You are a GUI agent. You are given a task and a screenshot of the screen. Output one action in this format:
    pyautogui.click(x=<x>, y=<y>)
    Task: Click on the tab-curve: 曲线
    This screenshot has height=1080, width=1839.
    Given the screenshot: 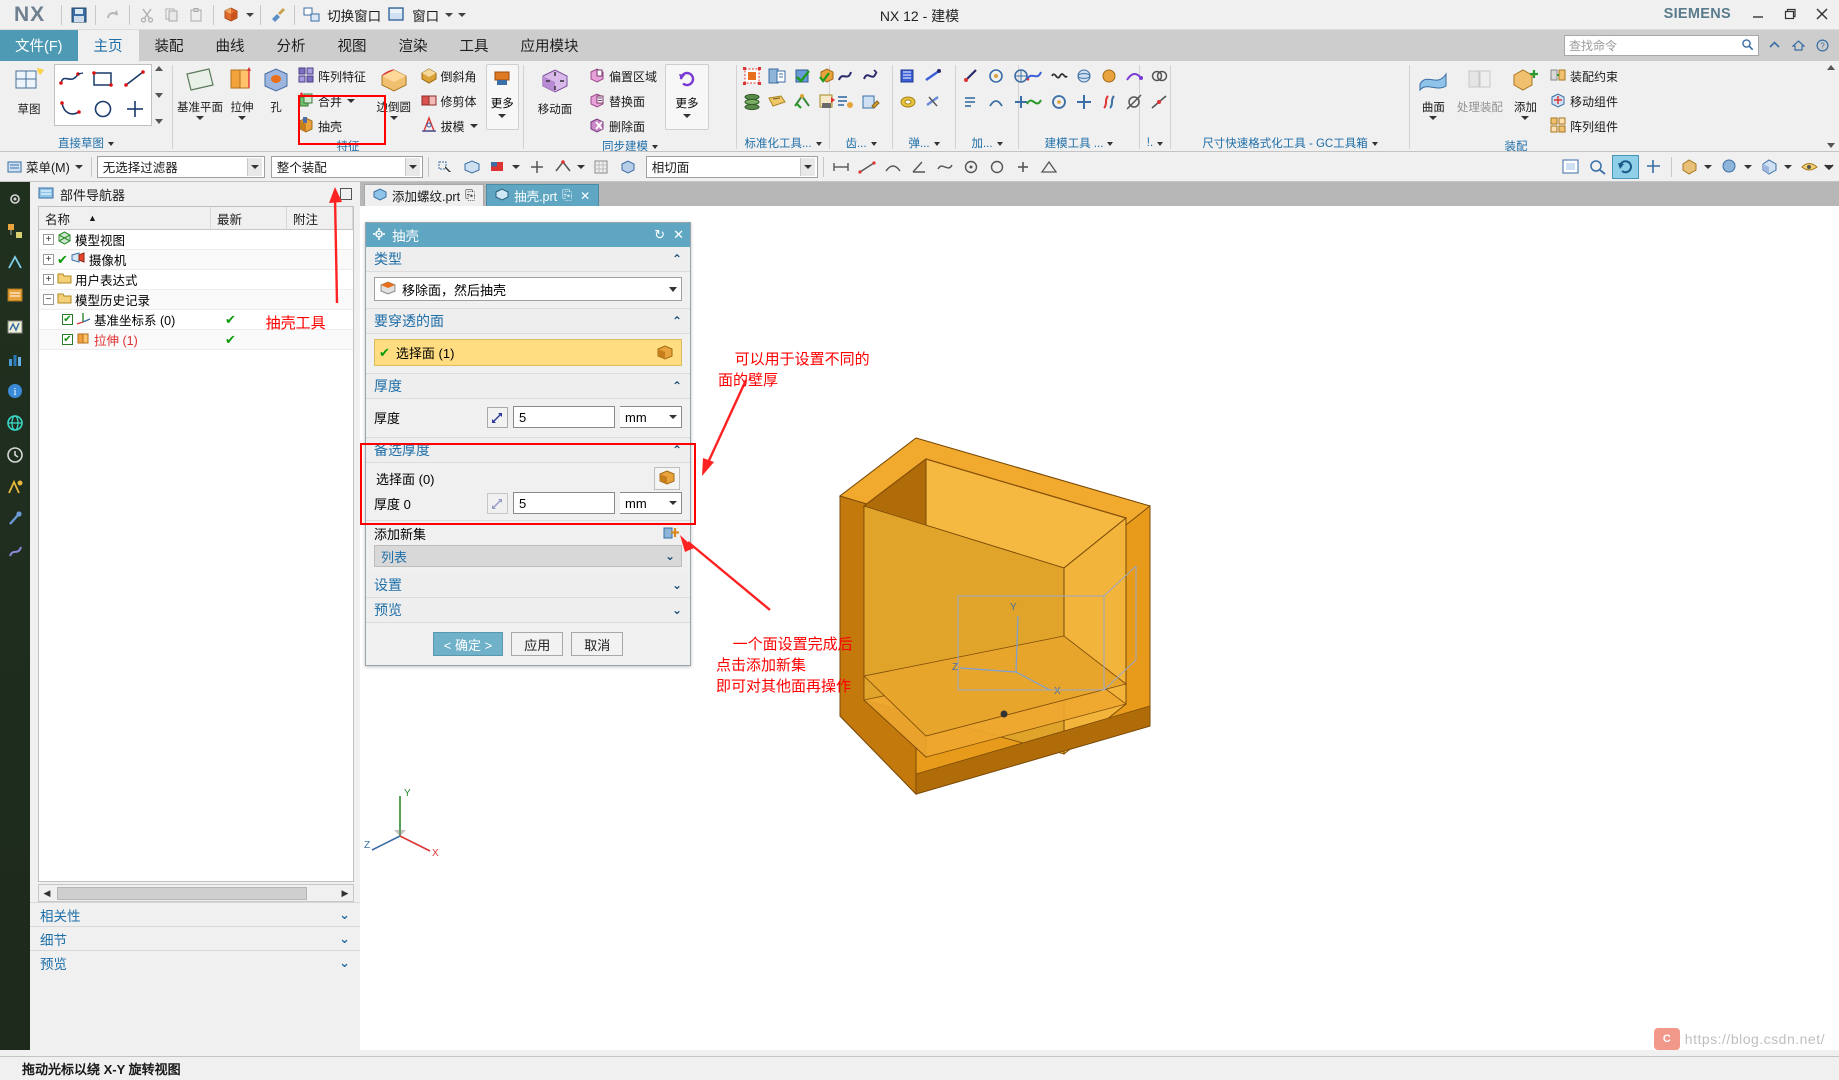 What is the action you would take?
    pyautogui.click(x=230, y=45)
    